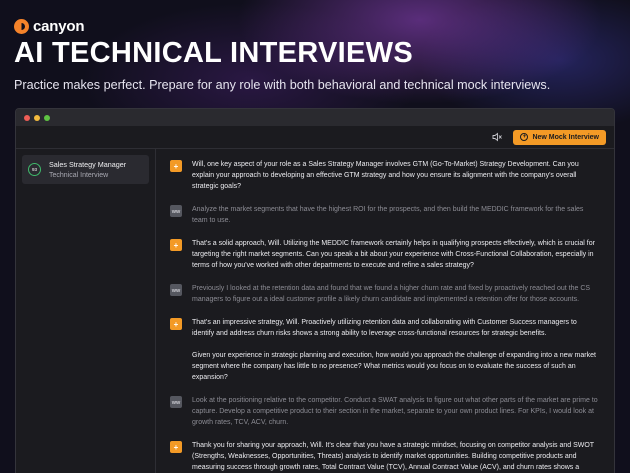 This screenshot has width=630, height=473. Describe the element at coordinates (315, 137) in the screenshot. I see `toolbar: + New Mock Interview` at that location.